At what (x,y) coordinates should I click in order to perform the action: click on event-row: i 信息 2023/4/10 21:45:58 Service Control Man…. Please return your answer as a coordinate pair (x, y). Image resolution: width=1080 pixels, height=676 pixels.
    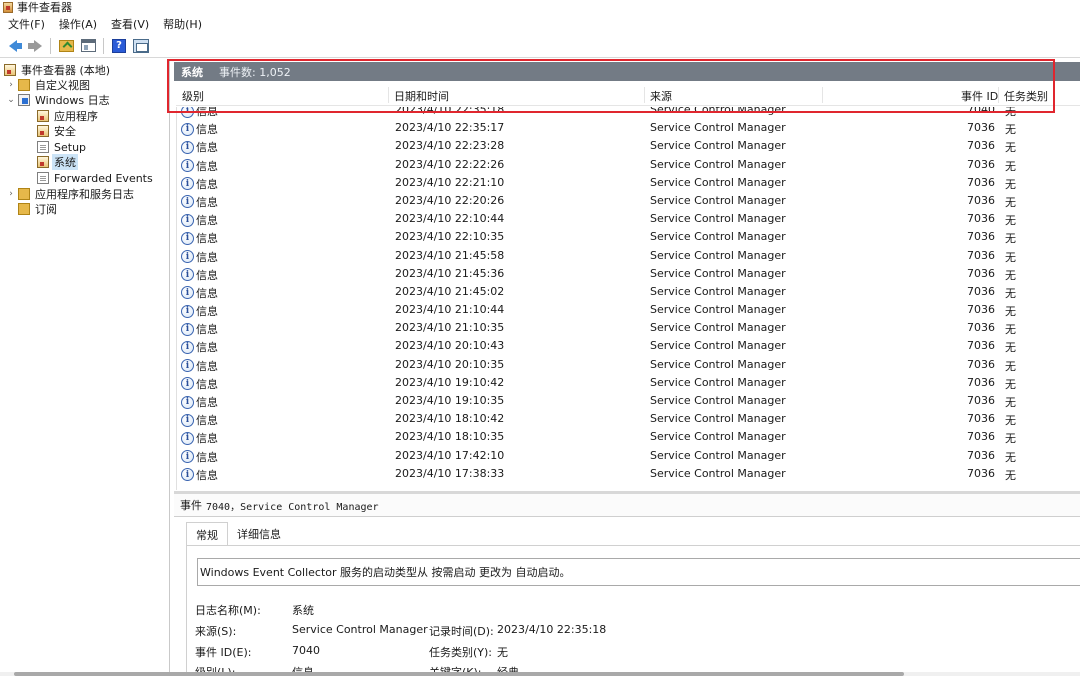
    Looking at the image, I should click on (628, 256).